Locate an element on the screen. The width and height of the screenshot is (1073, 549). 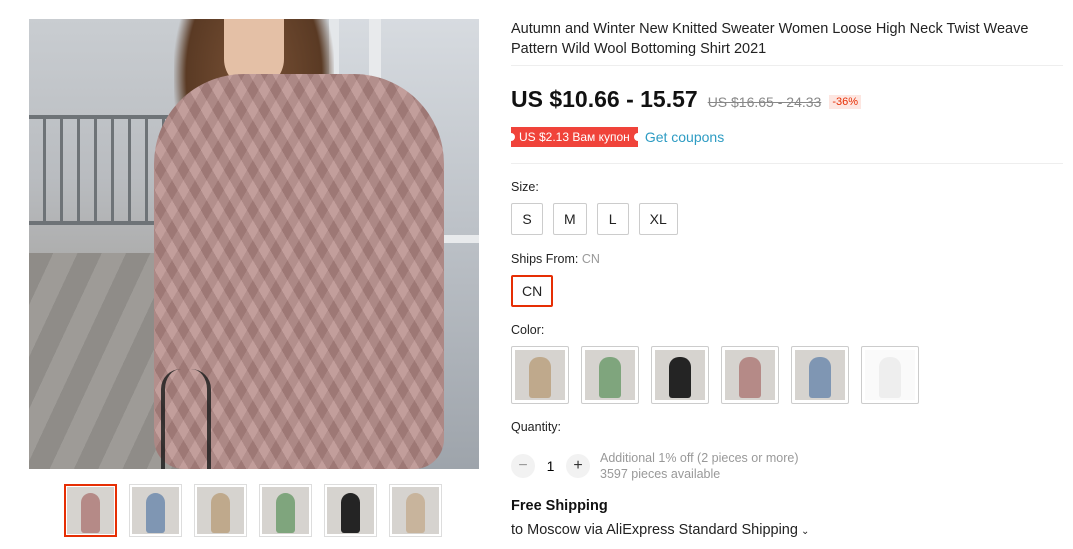
ships-from-option-cn: CN is located at coordinates (532, 291).